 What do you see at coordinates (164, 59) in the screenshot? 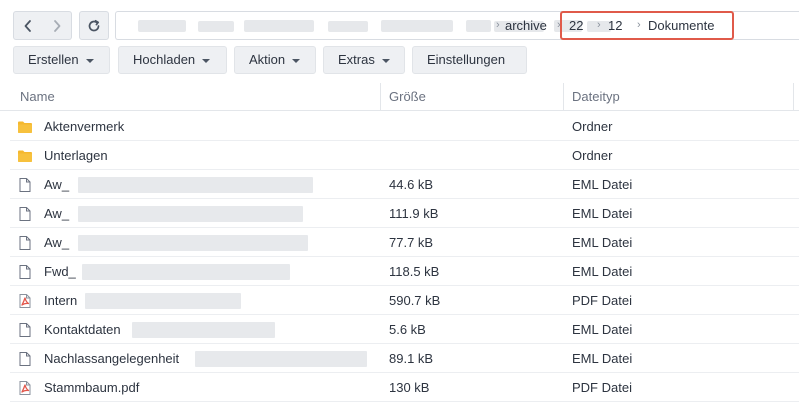
I see `upload-button-label: Hochladen` at bounding box center [164, 59].